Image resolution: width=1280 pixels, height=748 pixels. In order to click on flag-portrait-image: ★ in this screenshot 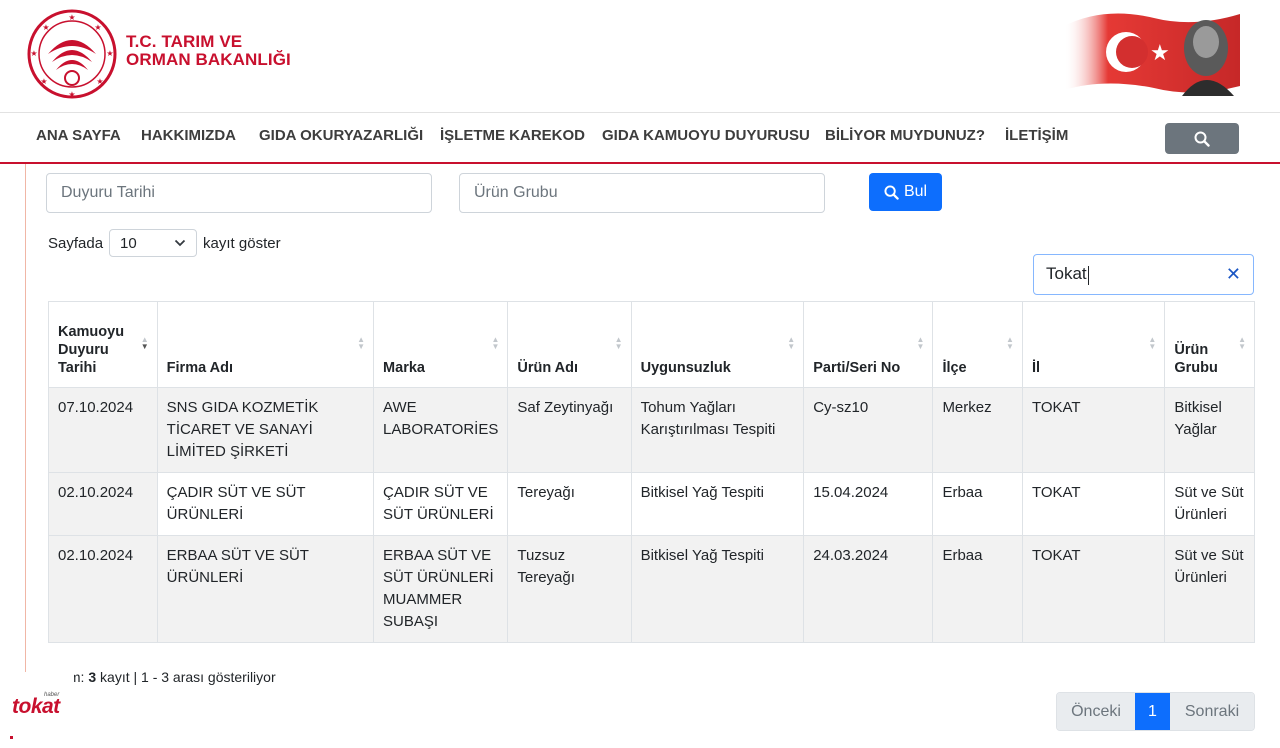, I will do `click(1152, 54)`.